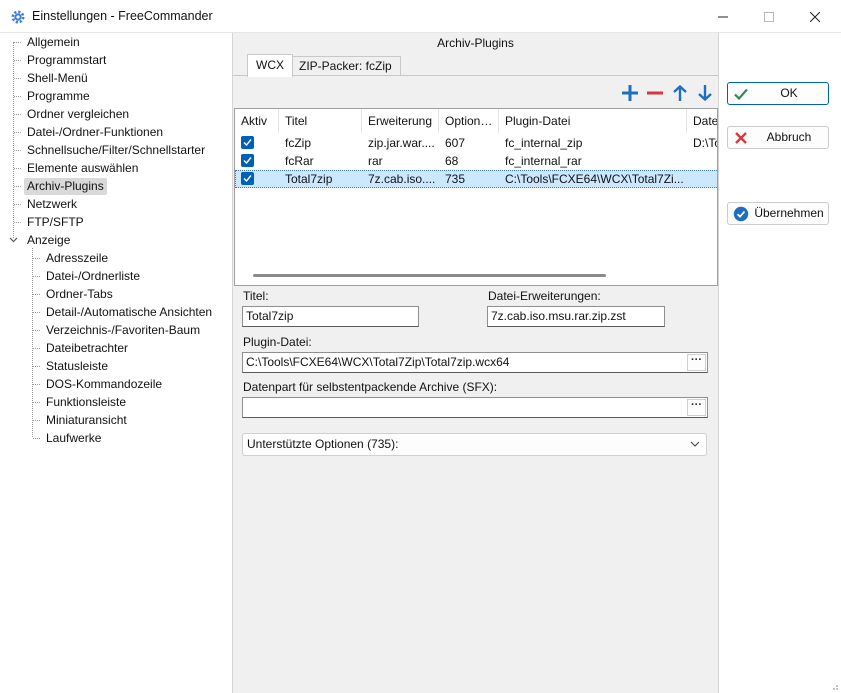 The width and height of the screenshot is (841, 693). What do you see at coordinates (77, 366) in the screenshot?
I see `tree-item-statusleiste: Statusleiste` at bounding box center [77, 366].